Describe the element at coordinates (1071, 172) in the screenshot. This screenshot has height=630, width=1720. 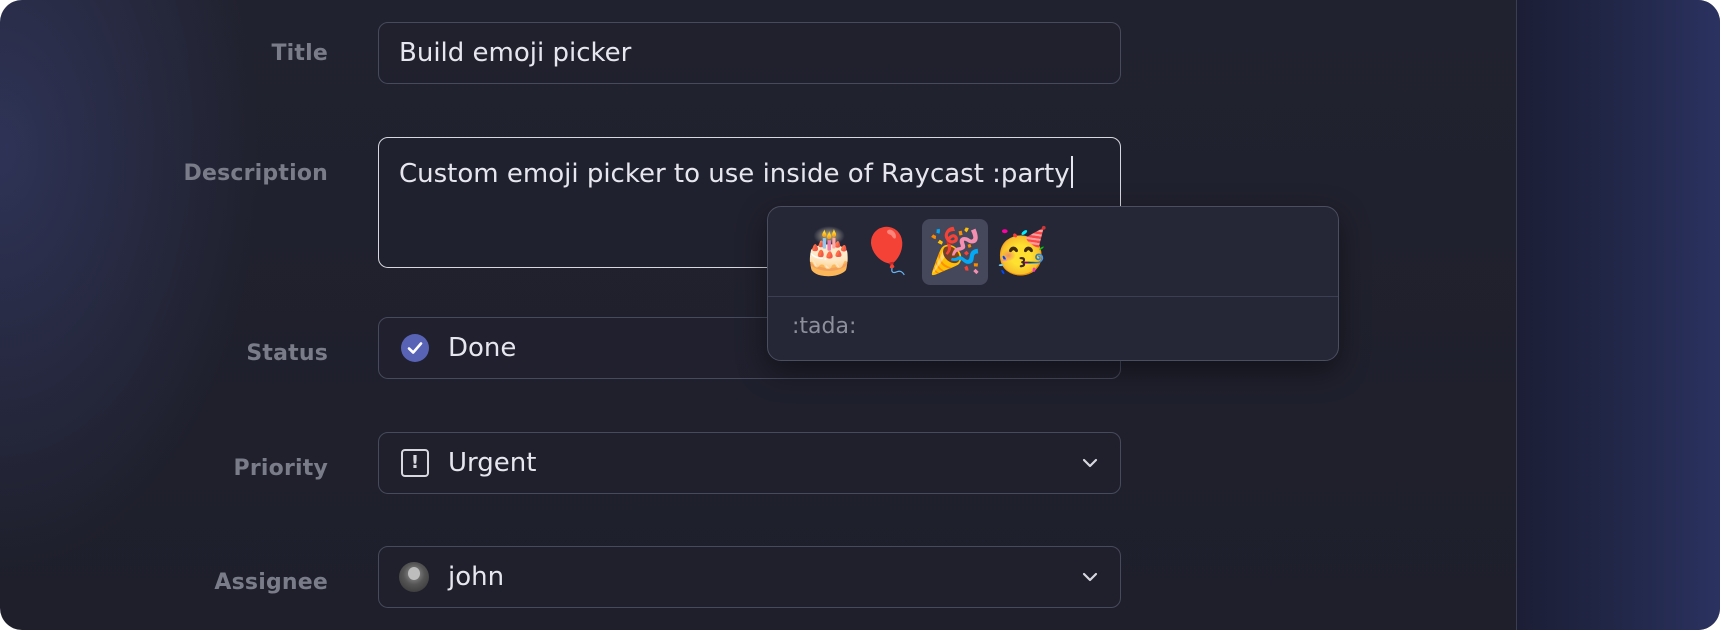
I see `text-caret` at that location.